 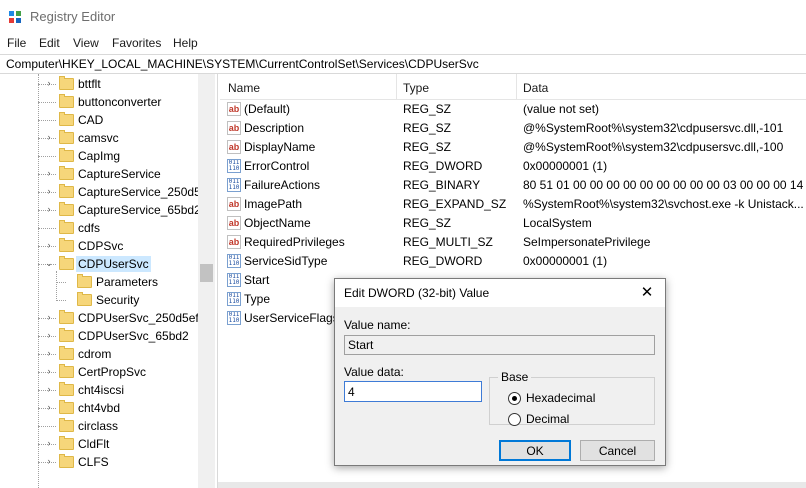 I want to click on value-name-text: Start, so click(x=361, y=345).